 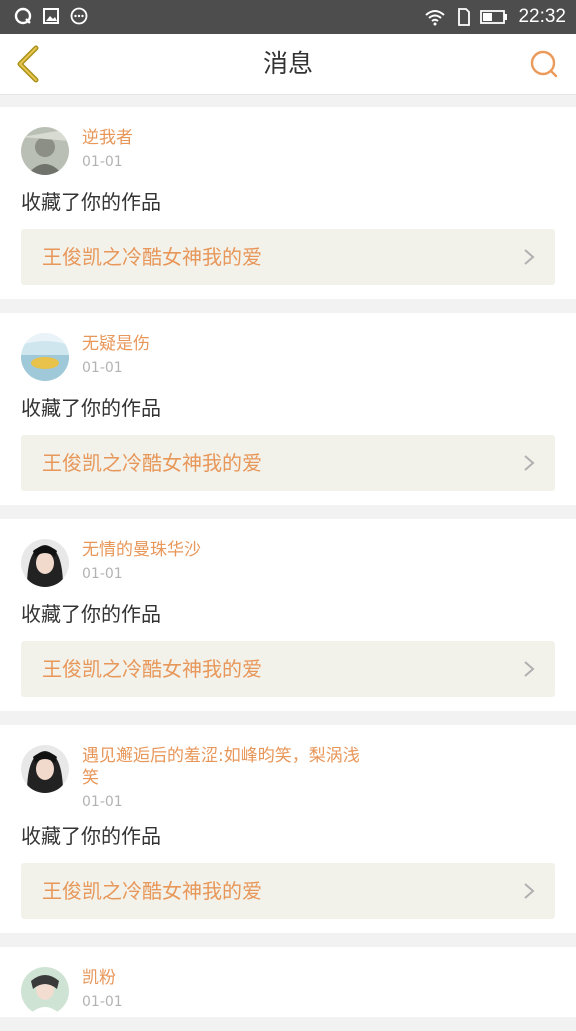 I want to click on top-bar: 消息, so click(x=288, y=64).